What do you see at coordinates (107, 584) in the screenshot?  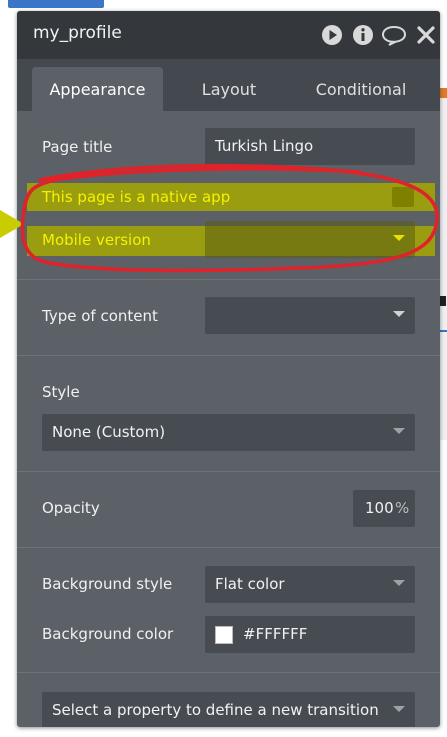 I see `background-style-label: Background style` at bounding box center [107, 584].